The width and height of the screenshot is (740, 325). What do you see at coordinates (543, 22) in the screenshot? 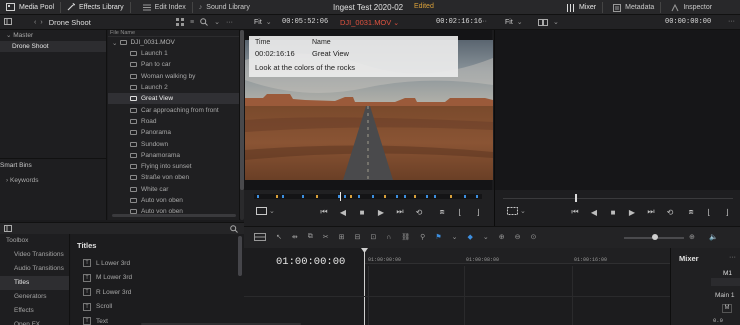
I see `dual-viewer-icon` at bounding box center [543, 22].